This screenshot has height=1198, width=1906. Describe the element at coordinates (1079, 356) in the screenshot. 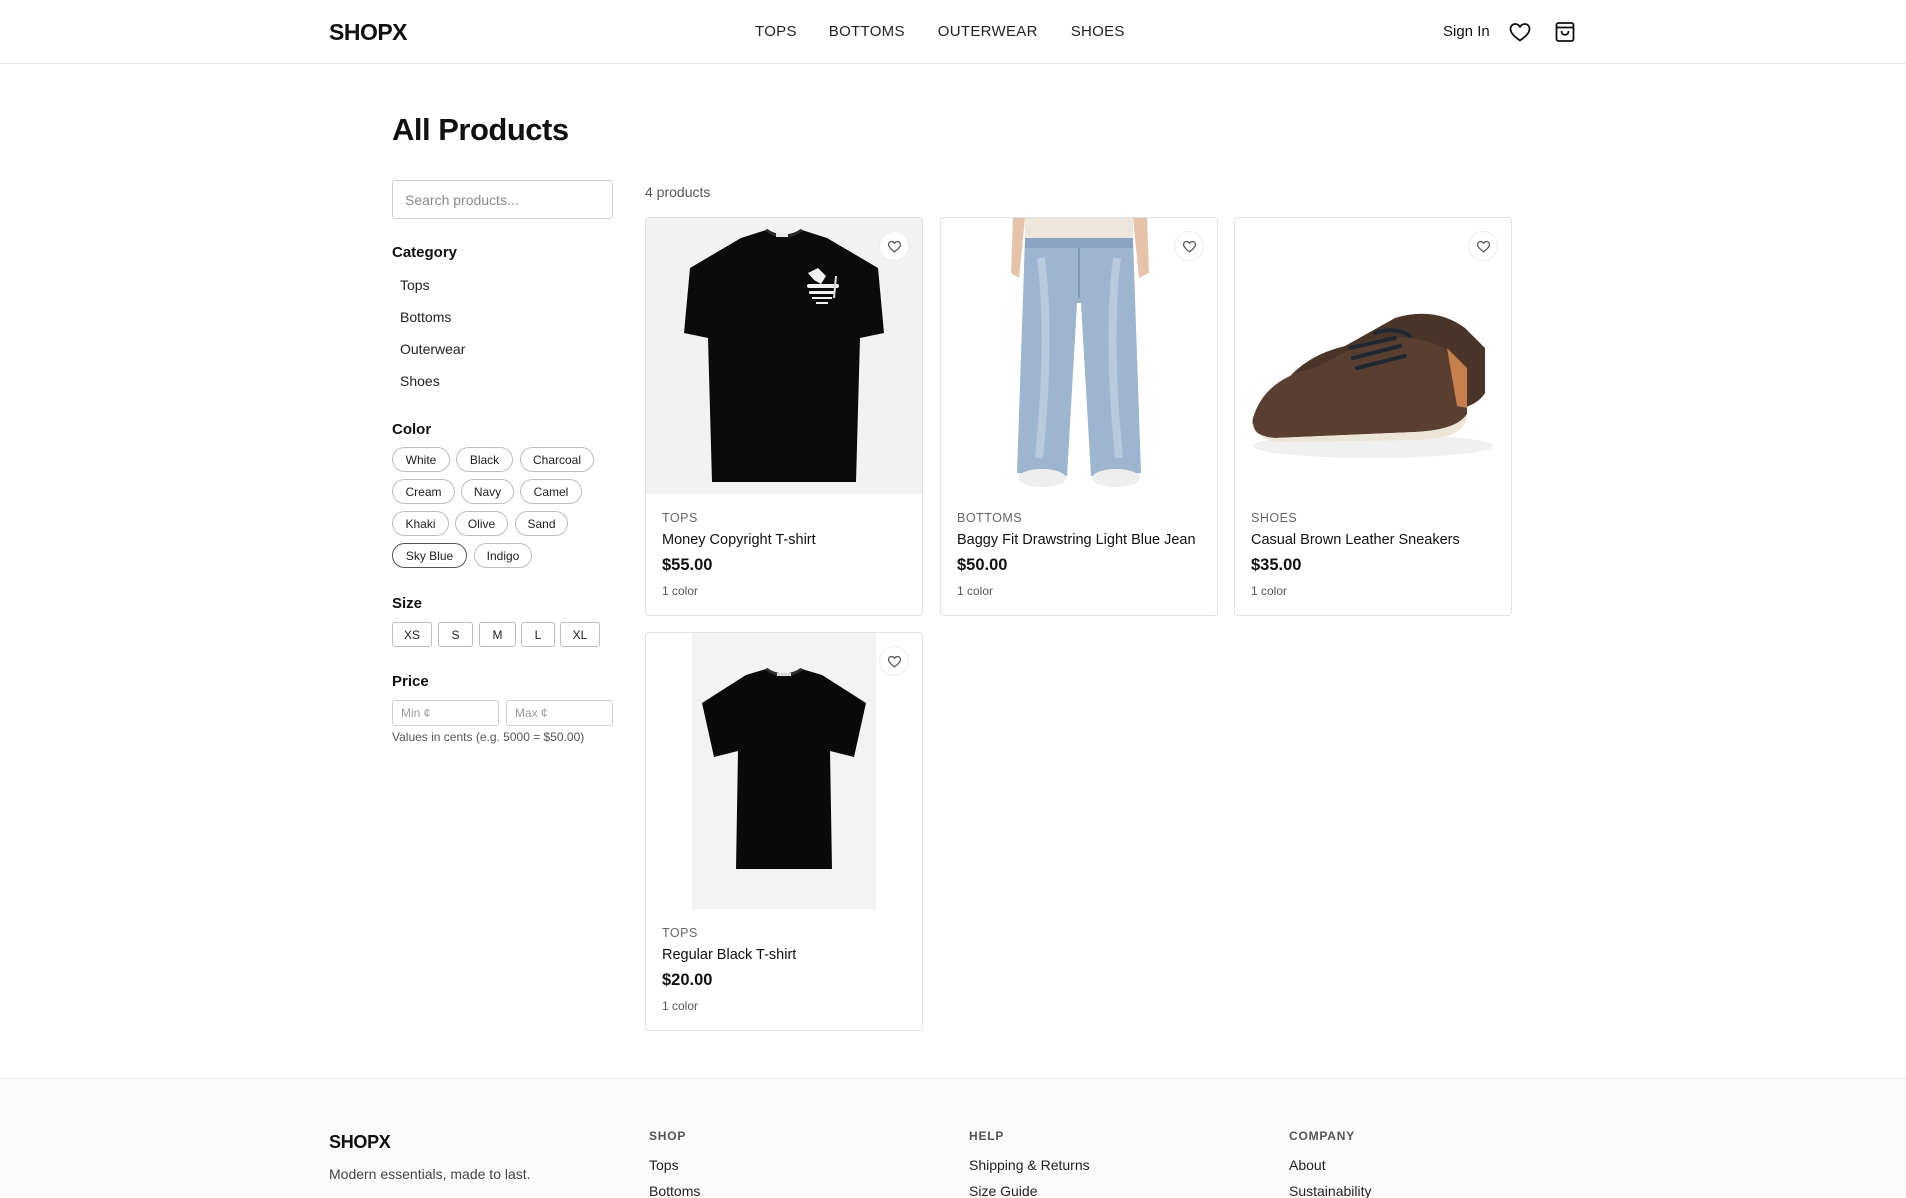

I see `product-image-light-blue-baggy-jeans` at that location.